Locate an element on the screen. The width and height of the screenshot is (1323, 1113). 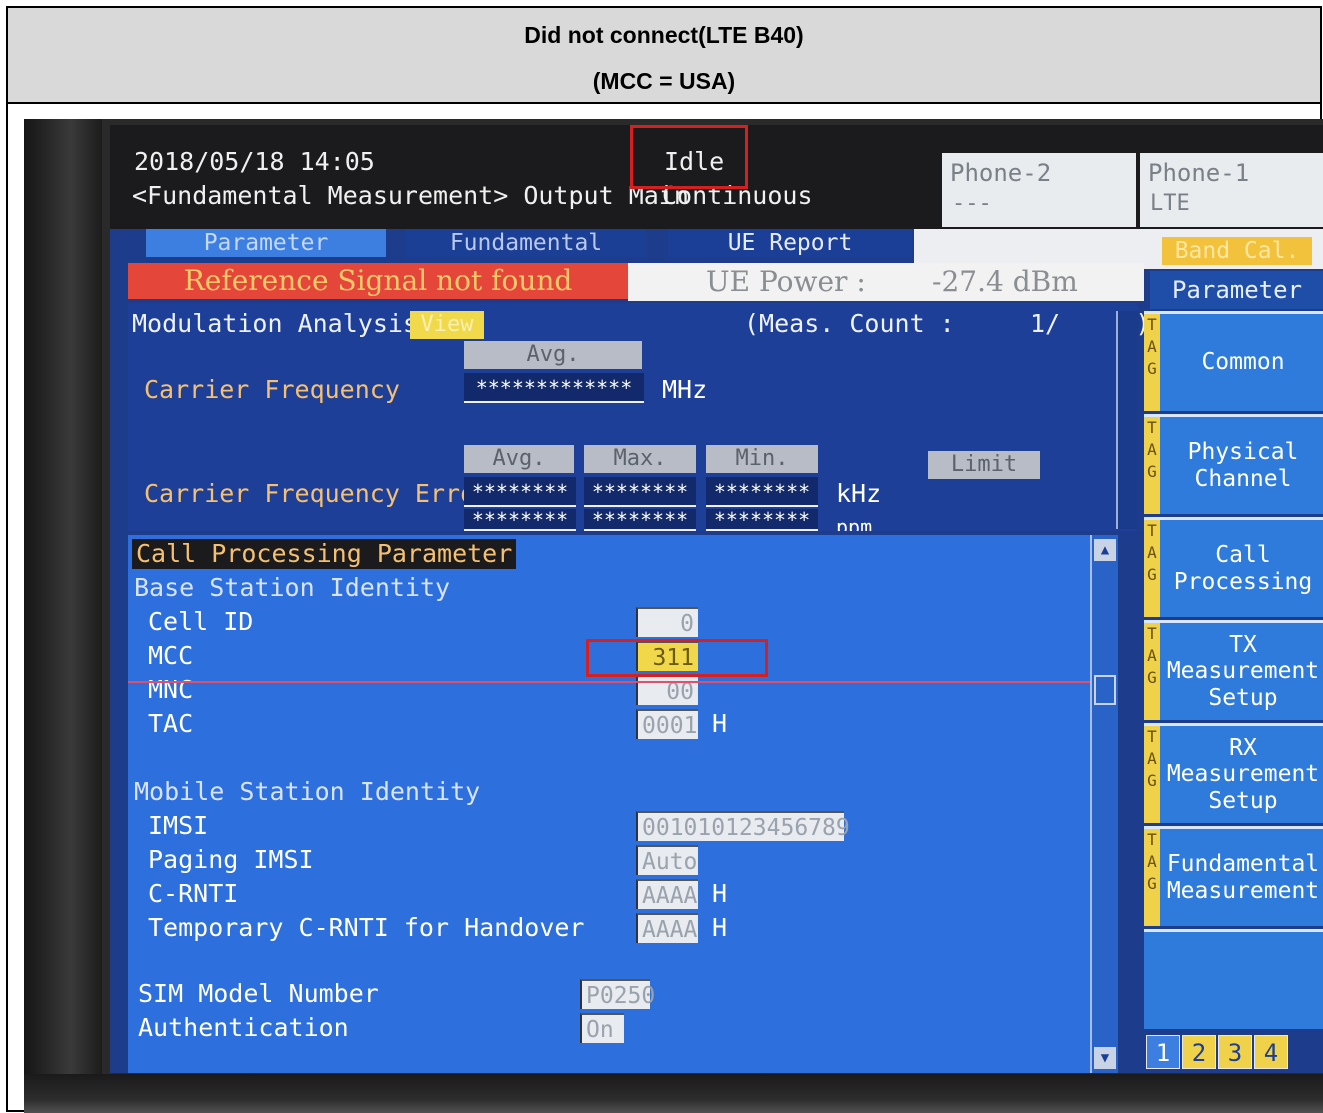
limit-button: Limit is located at coordinates (984, 465).